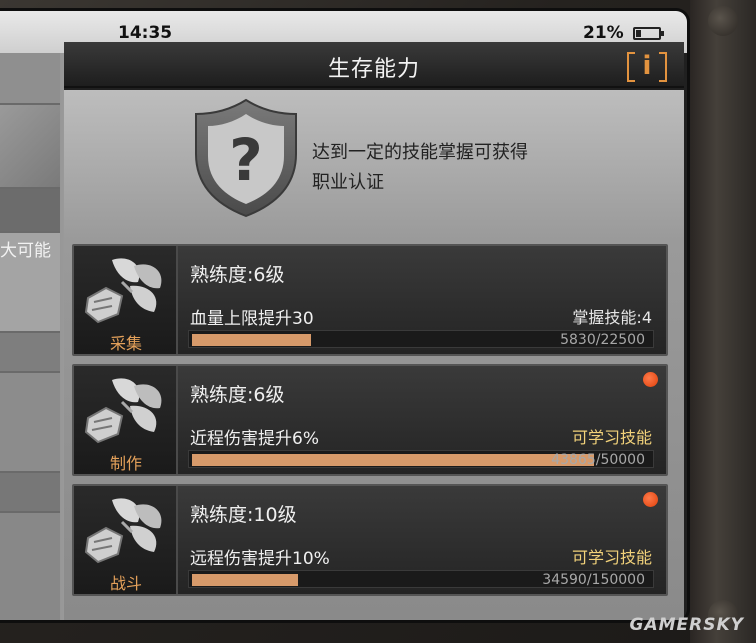 Image resolution: width=756 pixels, height=643 pixels. I want to click on status-time: 14:35, so click(145, 33).